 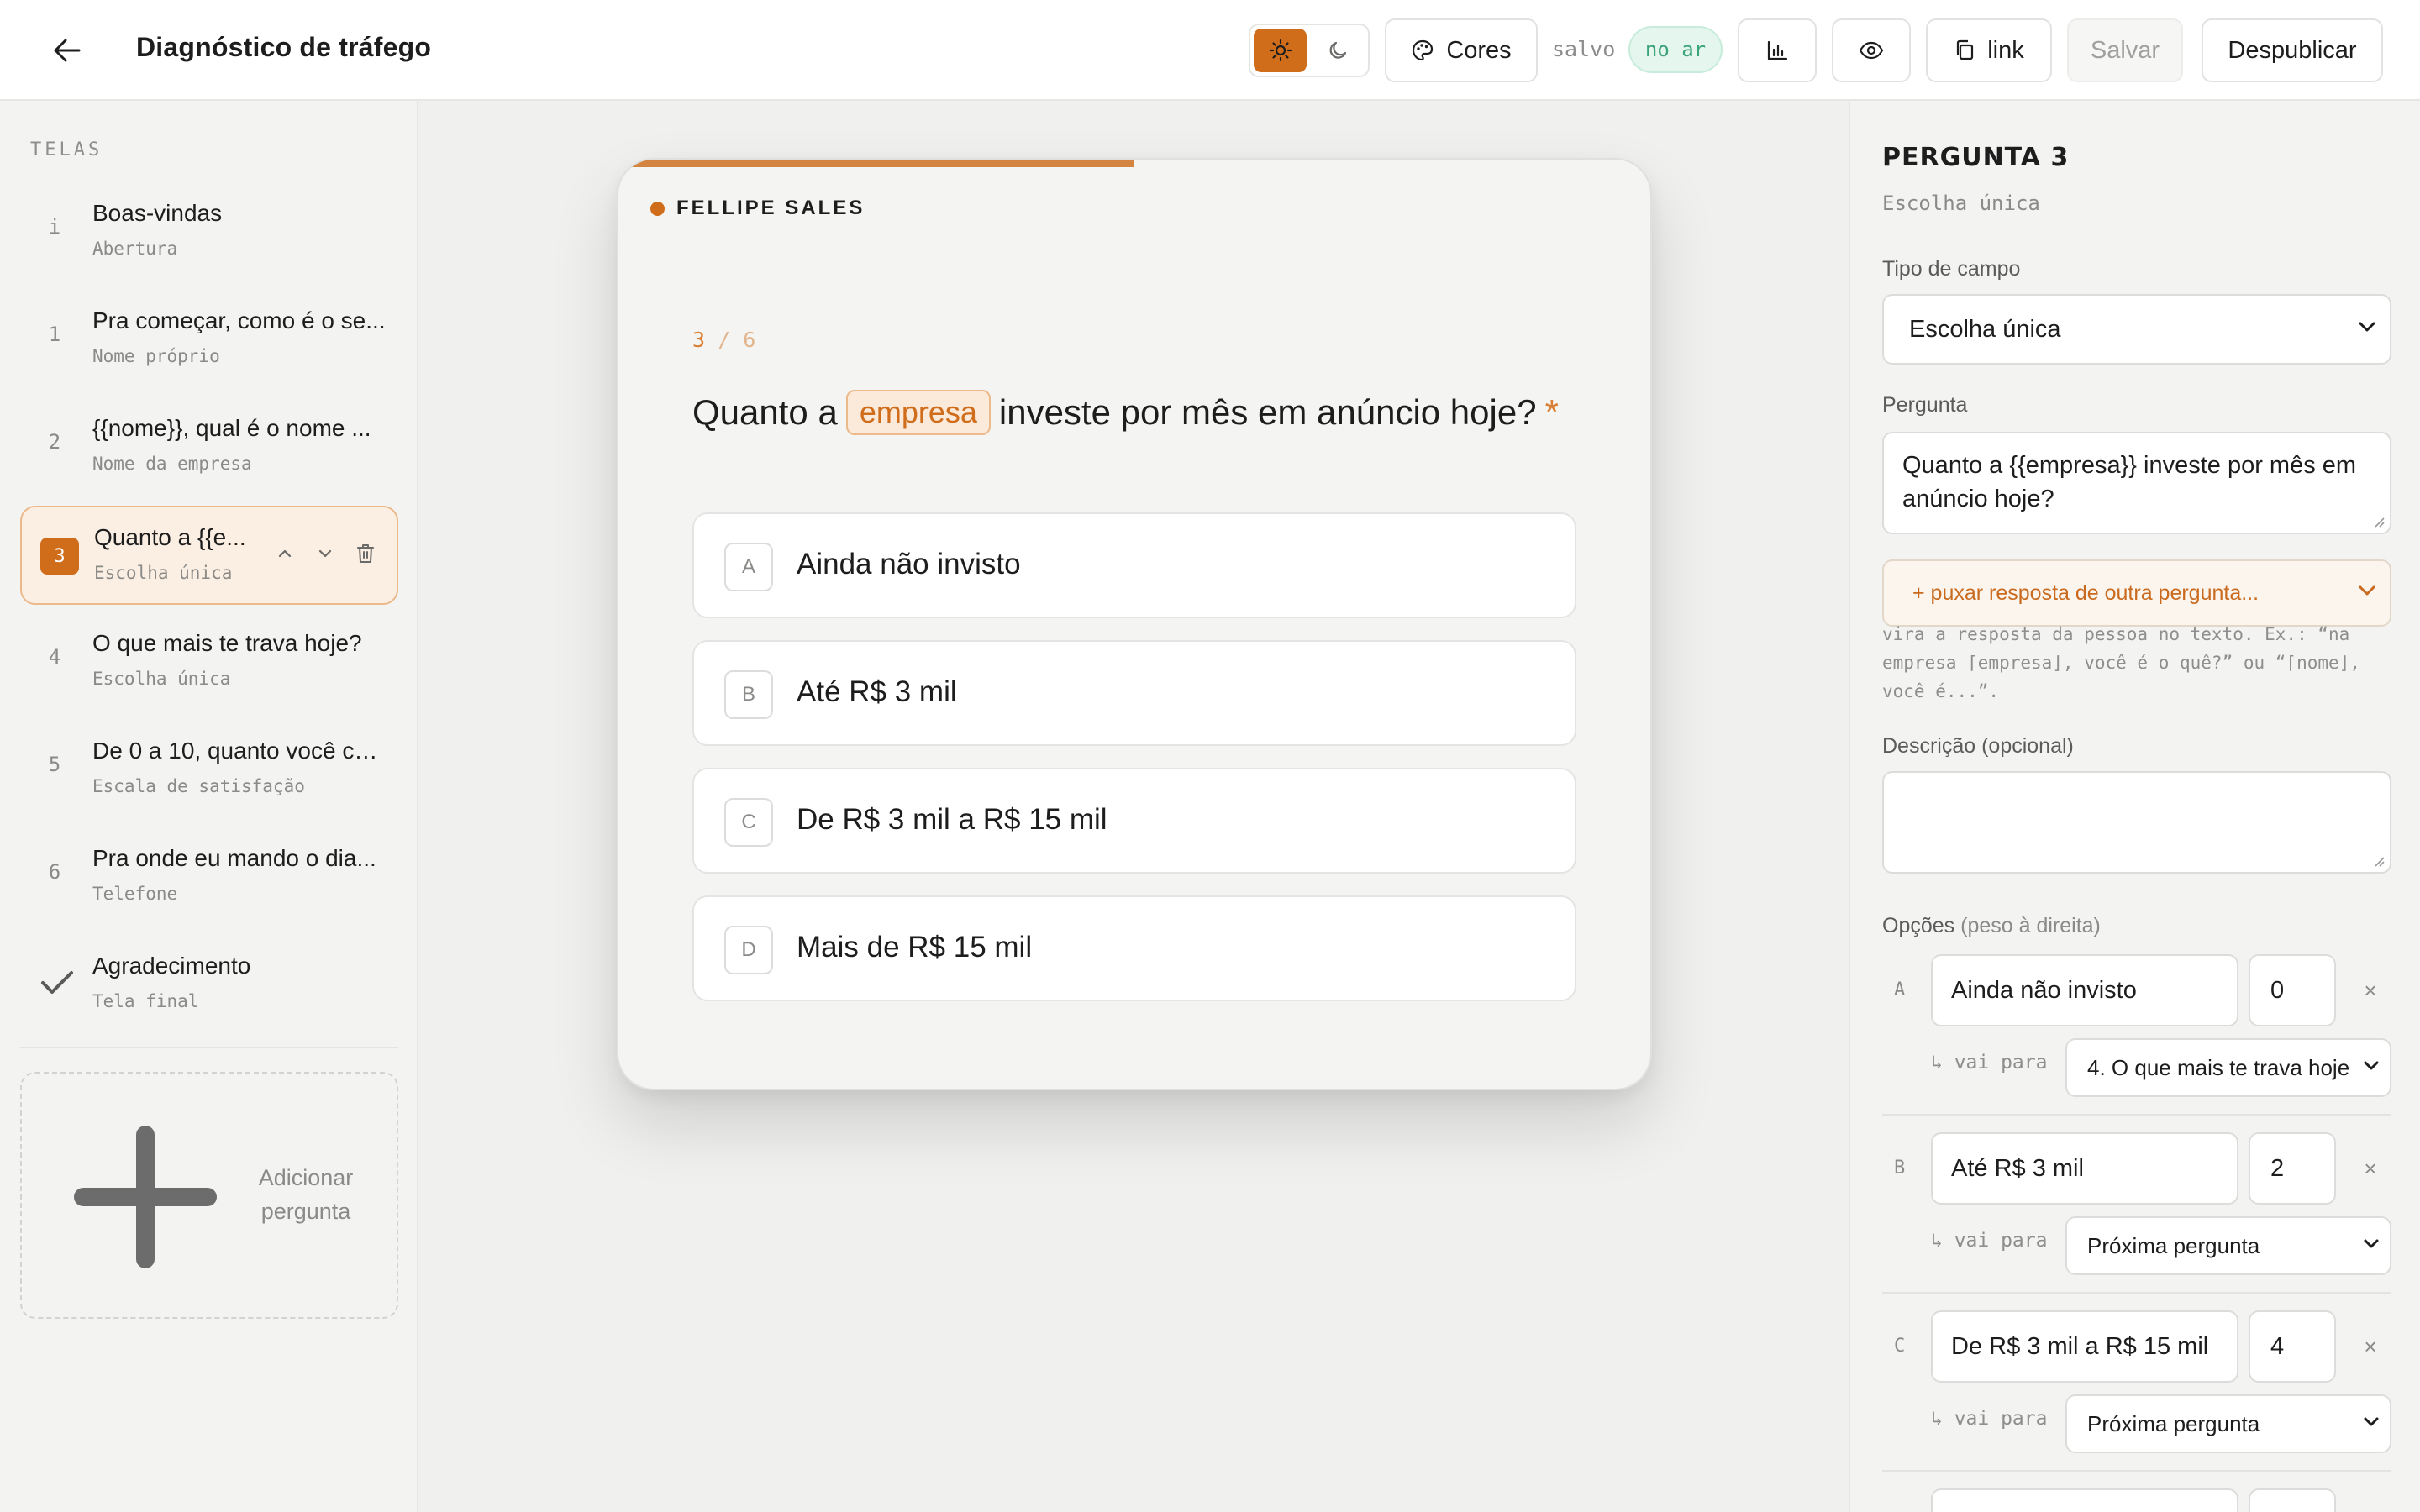 What do you see at coordinates (2292, 50) in the screenshot?
I see `unpublish-button: Despublicar` at bounding box center [2292, 50].